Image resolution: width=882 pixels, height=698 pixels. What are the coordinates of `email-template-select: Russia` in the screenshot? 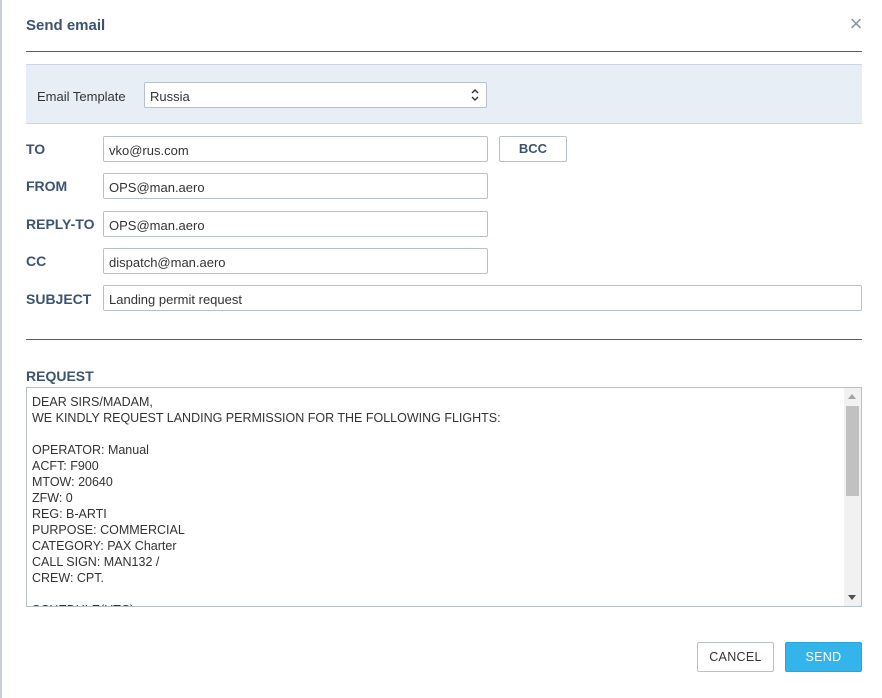 It's located at (315, 95).